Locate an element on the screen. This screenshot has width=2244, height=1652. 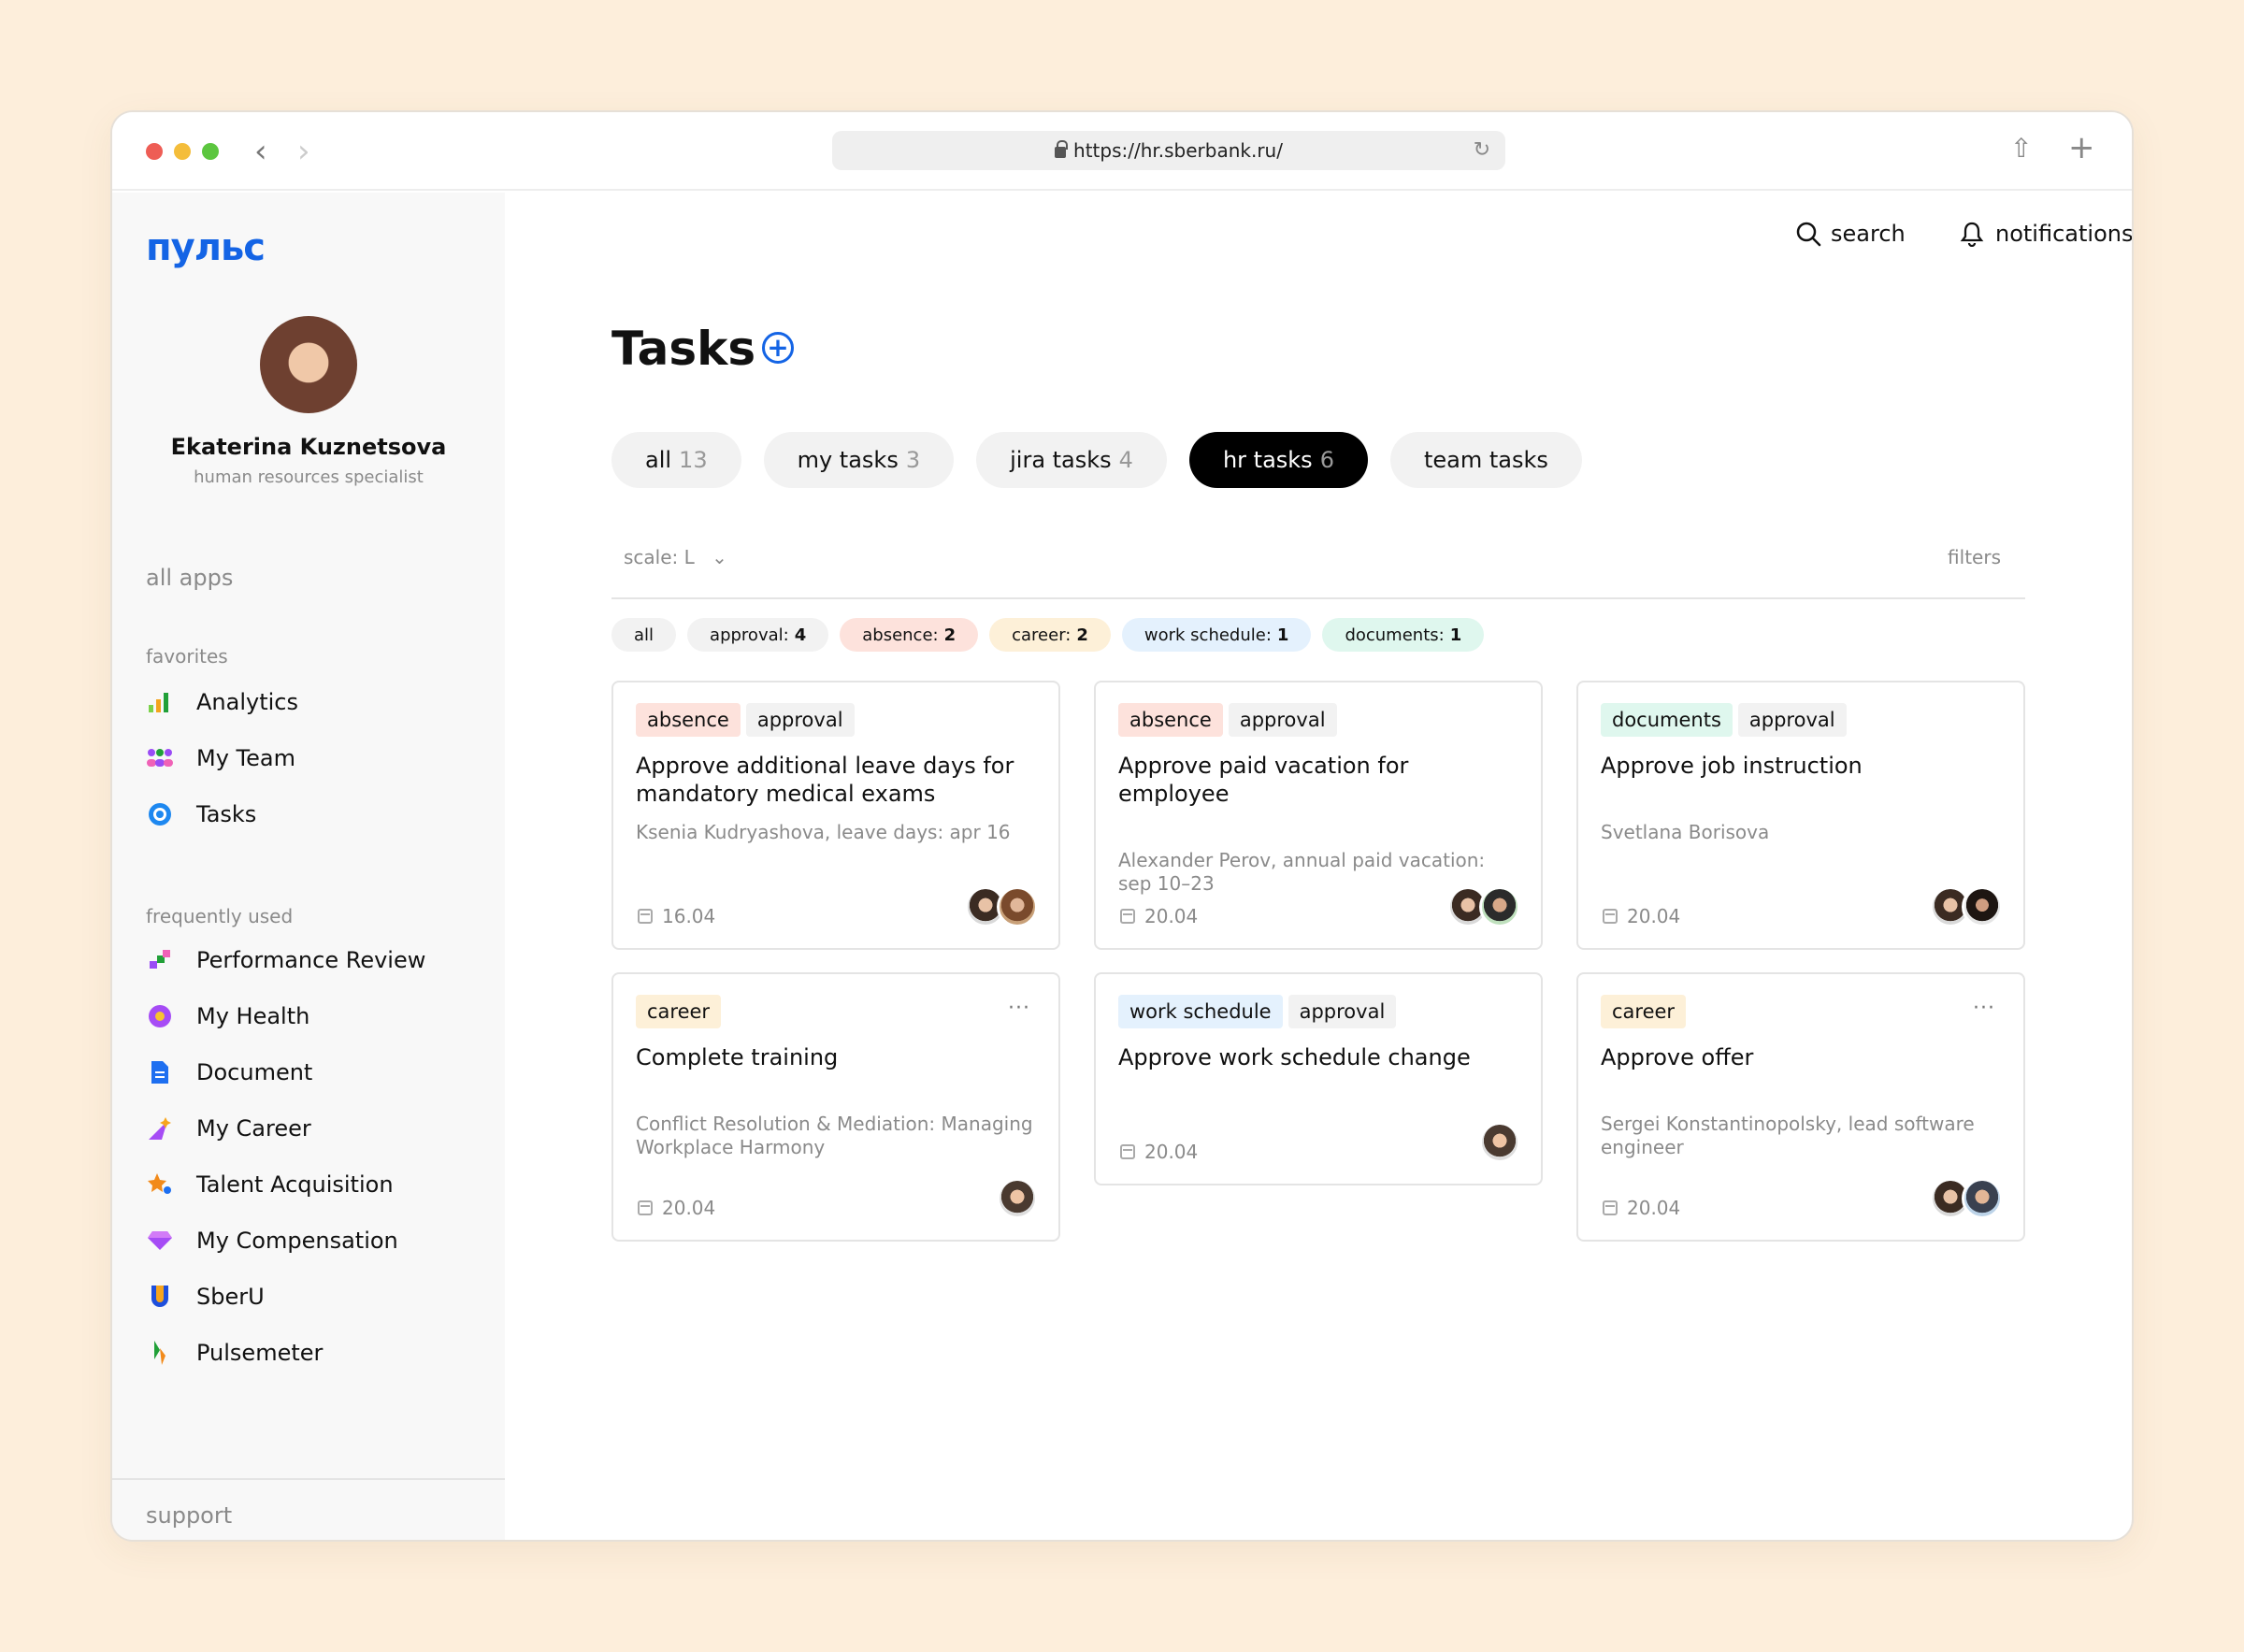
tasks-icon is located at coordinates (160, 814).